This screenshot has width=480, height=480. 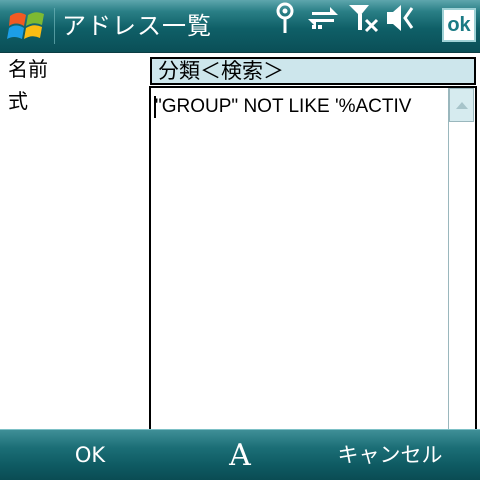 I want to click on ok-titlebar-button: ok, so click(x=459, y=25).